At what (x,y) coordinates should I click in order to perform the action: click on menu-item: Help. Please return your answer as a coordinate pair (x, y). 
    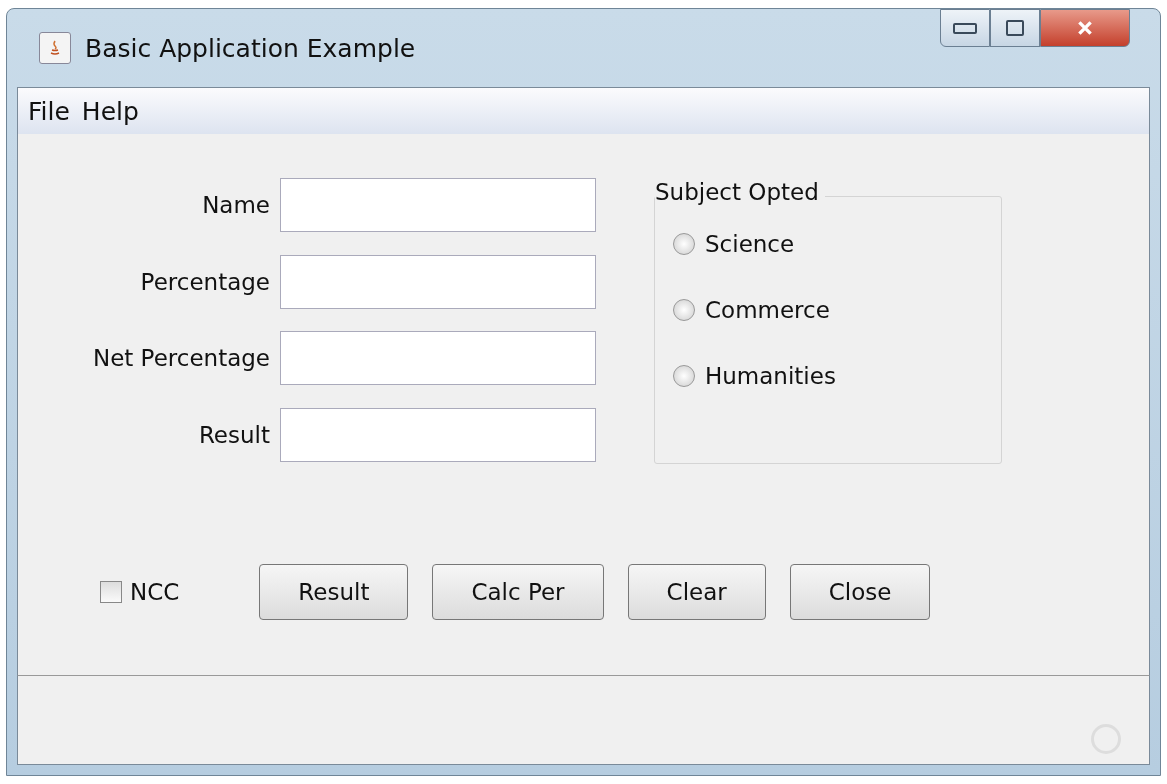
    Looking at the image, I should click on (110, 111).